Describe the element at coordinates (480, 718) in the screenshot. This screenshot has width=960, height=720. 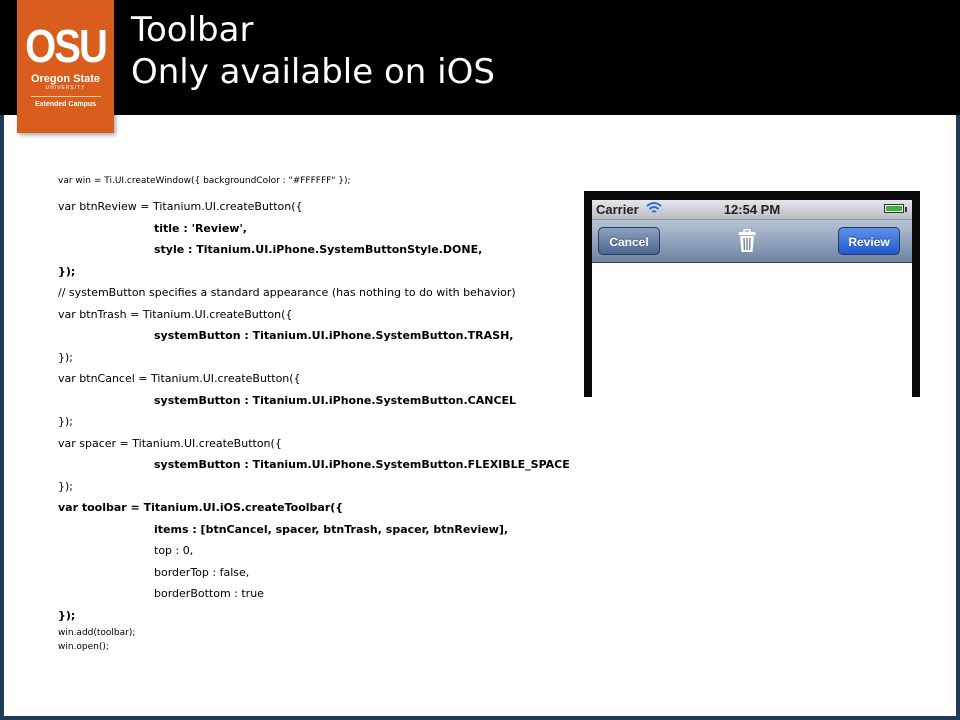
I see `frame-bottom-border` at that location.